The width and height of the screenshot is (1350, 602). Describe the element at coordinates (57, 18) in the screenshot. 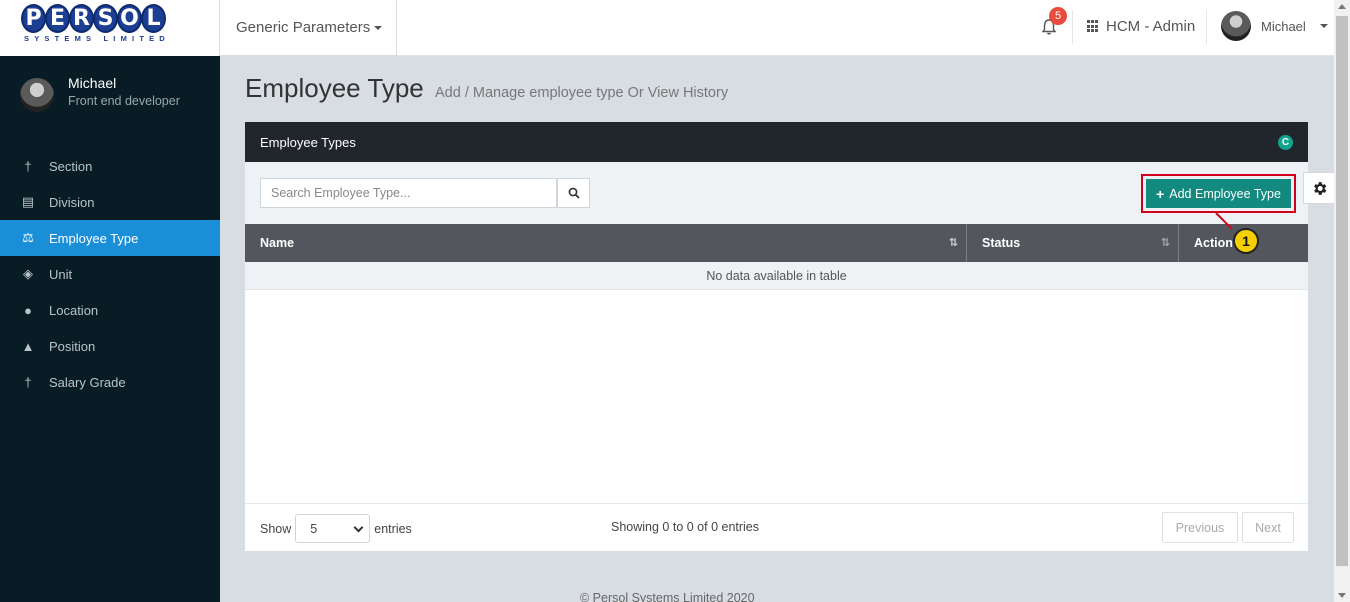

I see `logo-letter: E` at that location.